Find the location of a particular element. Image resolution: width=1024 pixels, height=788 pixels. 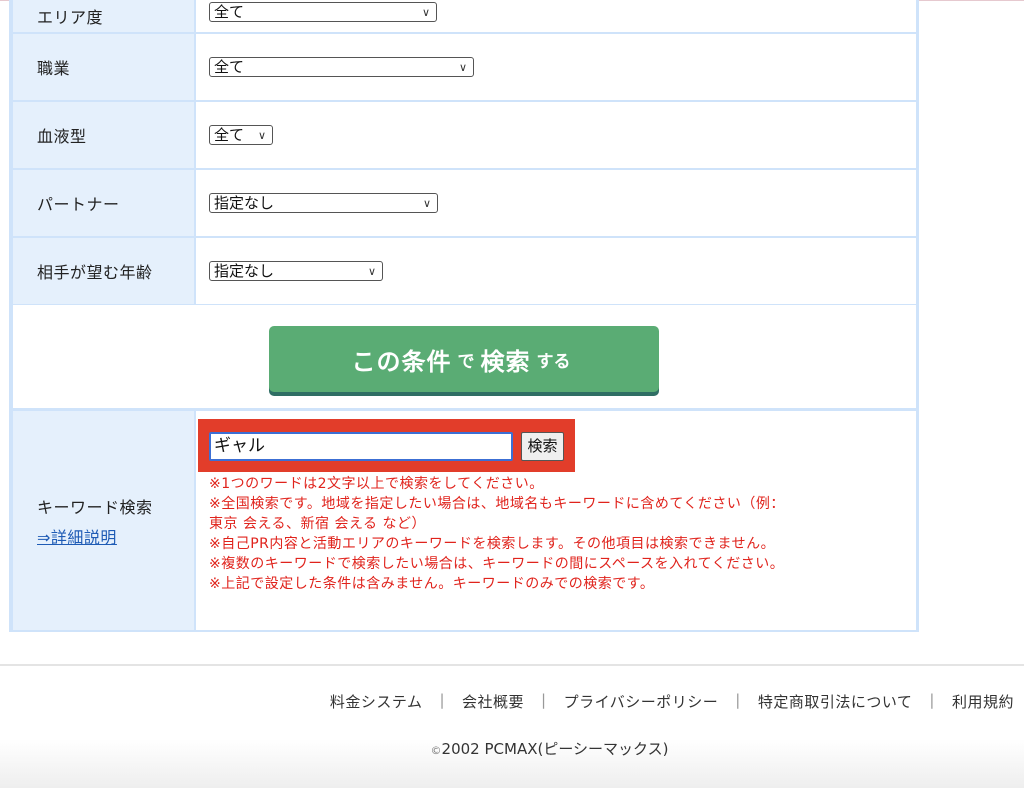

copyright: ©2002 PCMAX(ピーシーマックス) is located at coordinates (512, 748).